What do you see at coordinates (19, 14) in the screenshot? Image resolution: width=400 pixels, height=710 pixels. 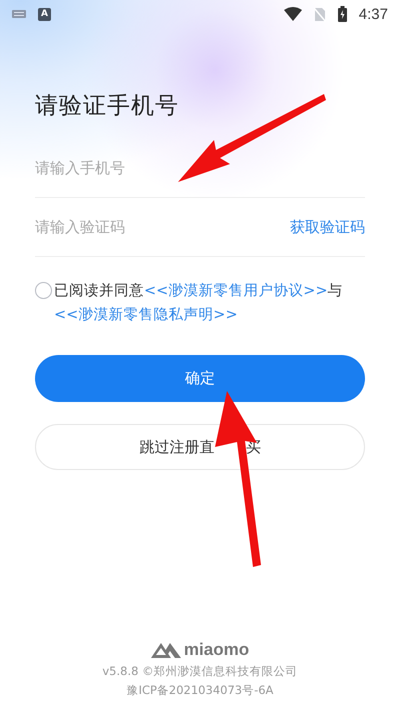 I see `keyboard-icon` at bounding box center [19, 14].